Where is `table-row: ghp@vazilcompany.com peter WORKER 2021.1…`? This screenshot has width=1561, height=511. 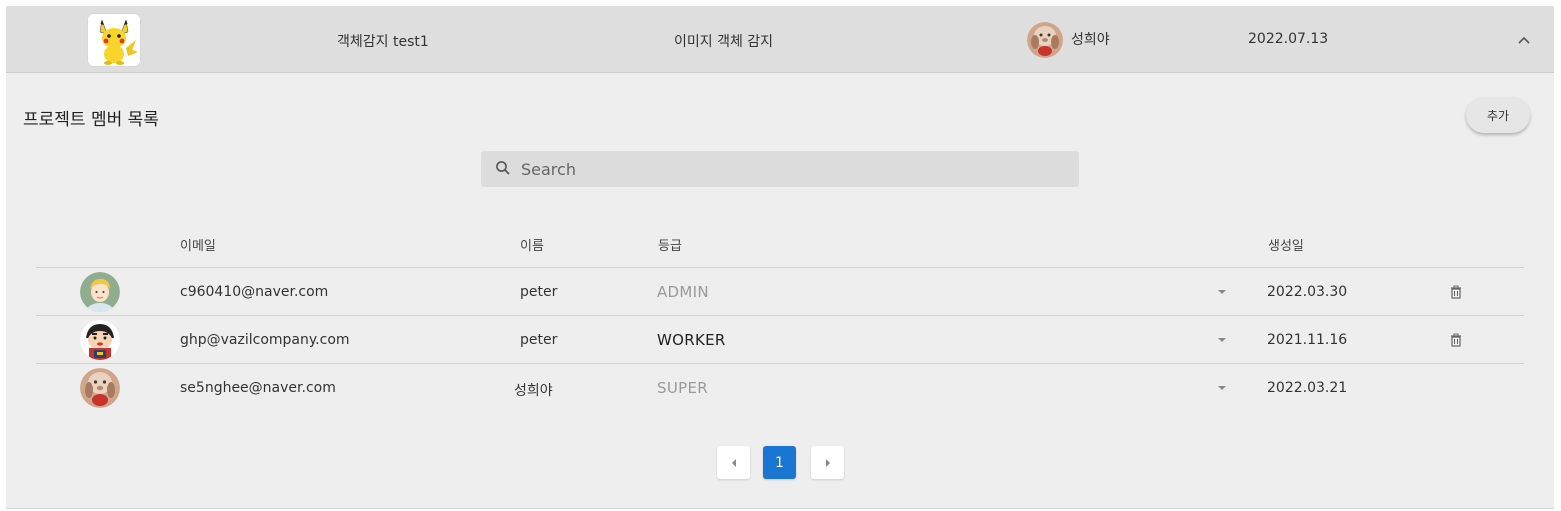
table-row: ghp@vazilcompany.com peter WORKER 2021.1… is located at coordinates (780, 340).